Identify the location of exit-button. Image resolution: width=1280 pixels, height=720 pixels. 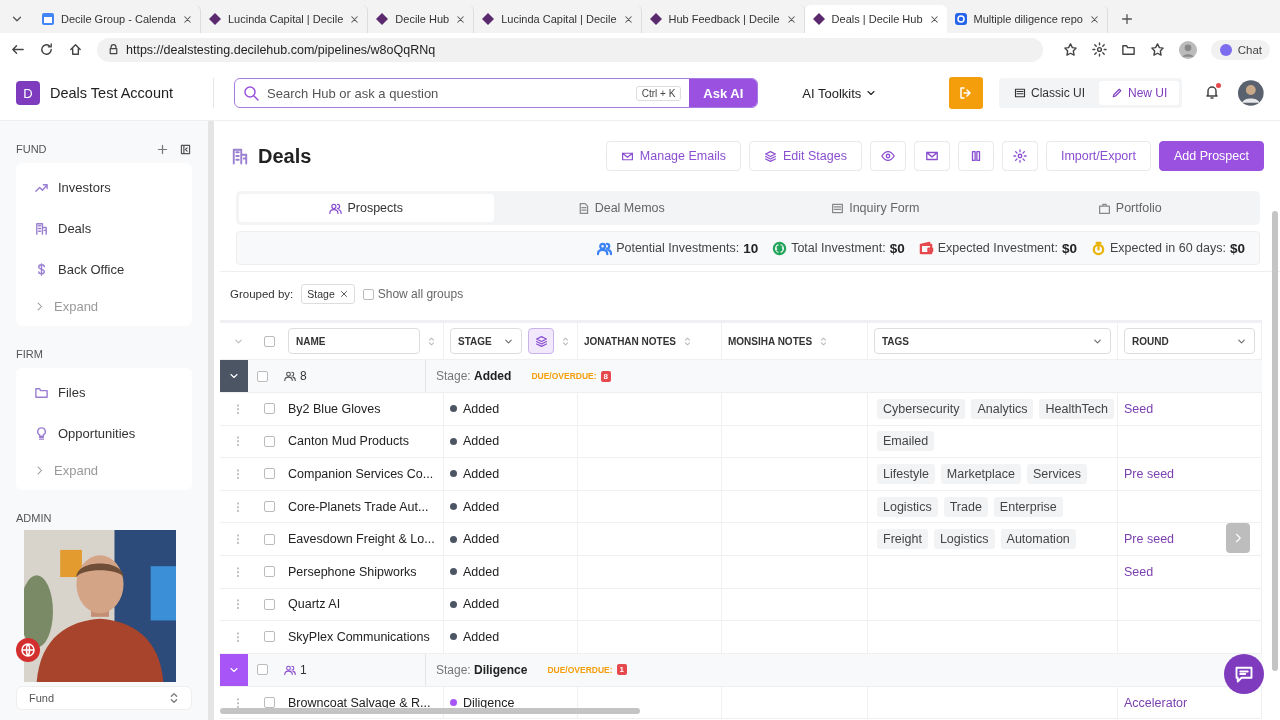
(966, 93).